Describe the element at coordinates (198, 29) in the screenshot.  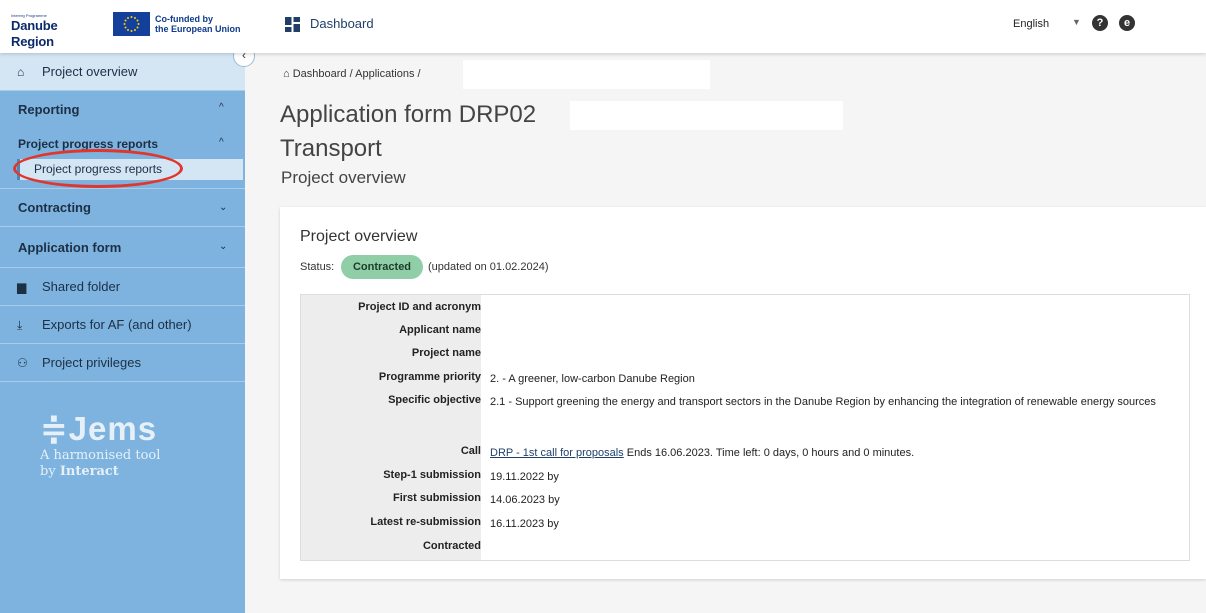
I see `cofunded-line2: the European Union` at that location.